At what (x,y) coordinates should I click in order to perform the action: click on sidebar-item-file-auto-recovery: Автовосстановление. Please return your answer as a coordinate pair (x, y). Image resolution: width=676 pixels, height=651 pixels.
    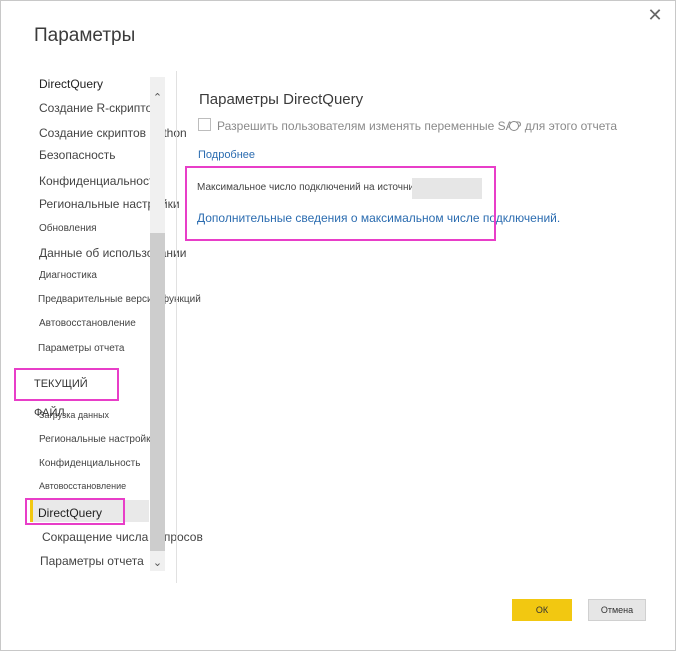
    Looking at the image, I should click on (82, 486).